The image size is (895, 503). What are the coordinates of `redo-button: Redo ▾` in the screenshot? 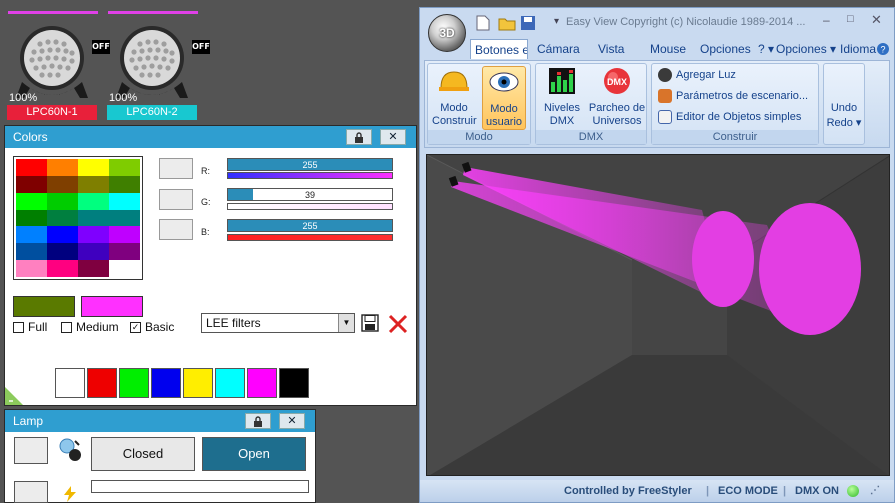 It's located at (844, 122).